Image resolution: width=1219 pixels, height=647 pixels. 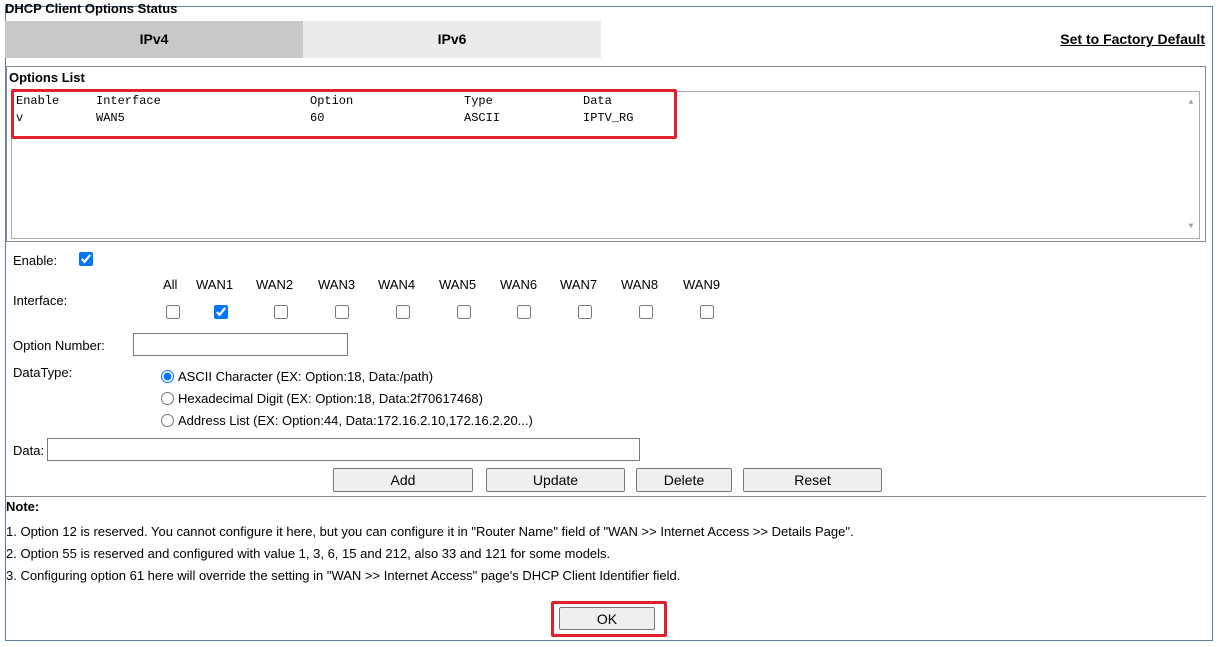 What do you see at coordinates (170, 284) in the screenshot?
I see `interface-all-label: All` at bounding box center [170, 284].